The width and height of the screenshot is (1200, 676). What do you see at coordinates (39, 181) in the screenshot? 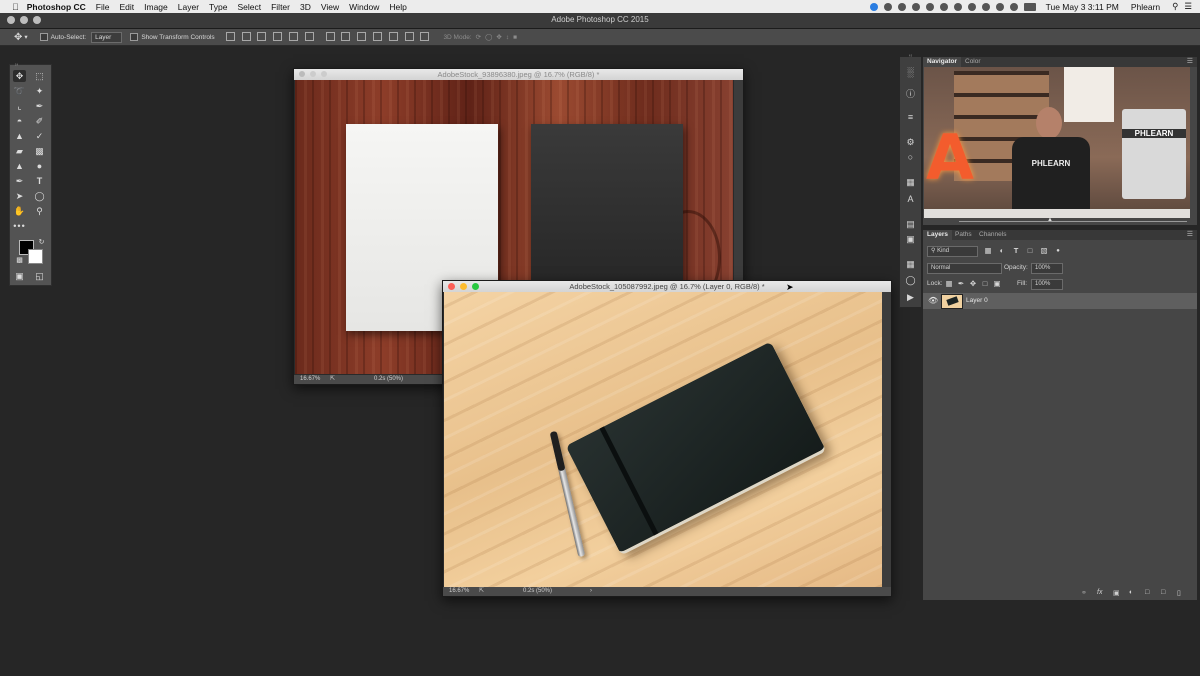
I see `type-tool-icon: T` at bounding box center [39, 181].